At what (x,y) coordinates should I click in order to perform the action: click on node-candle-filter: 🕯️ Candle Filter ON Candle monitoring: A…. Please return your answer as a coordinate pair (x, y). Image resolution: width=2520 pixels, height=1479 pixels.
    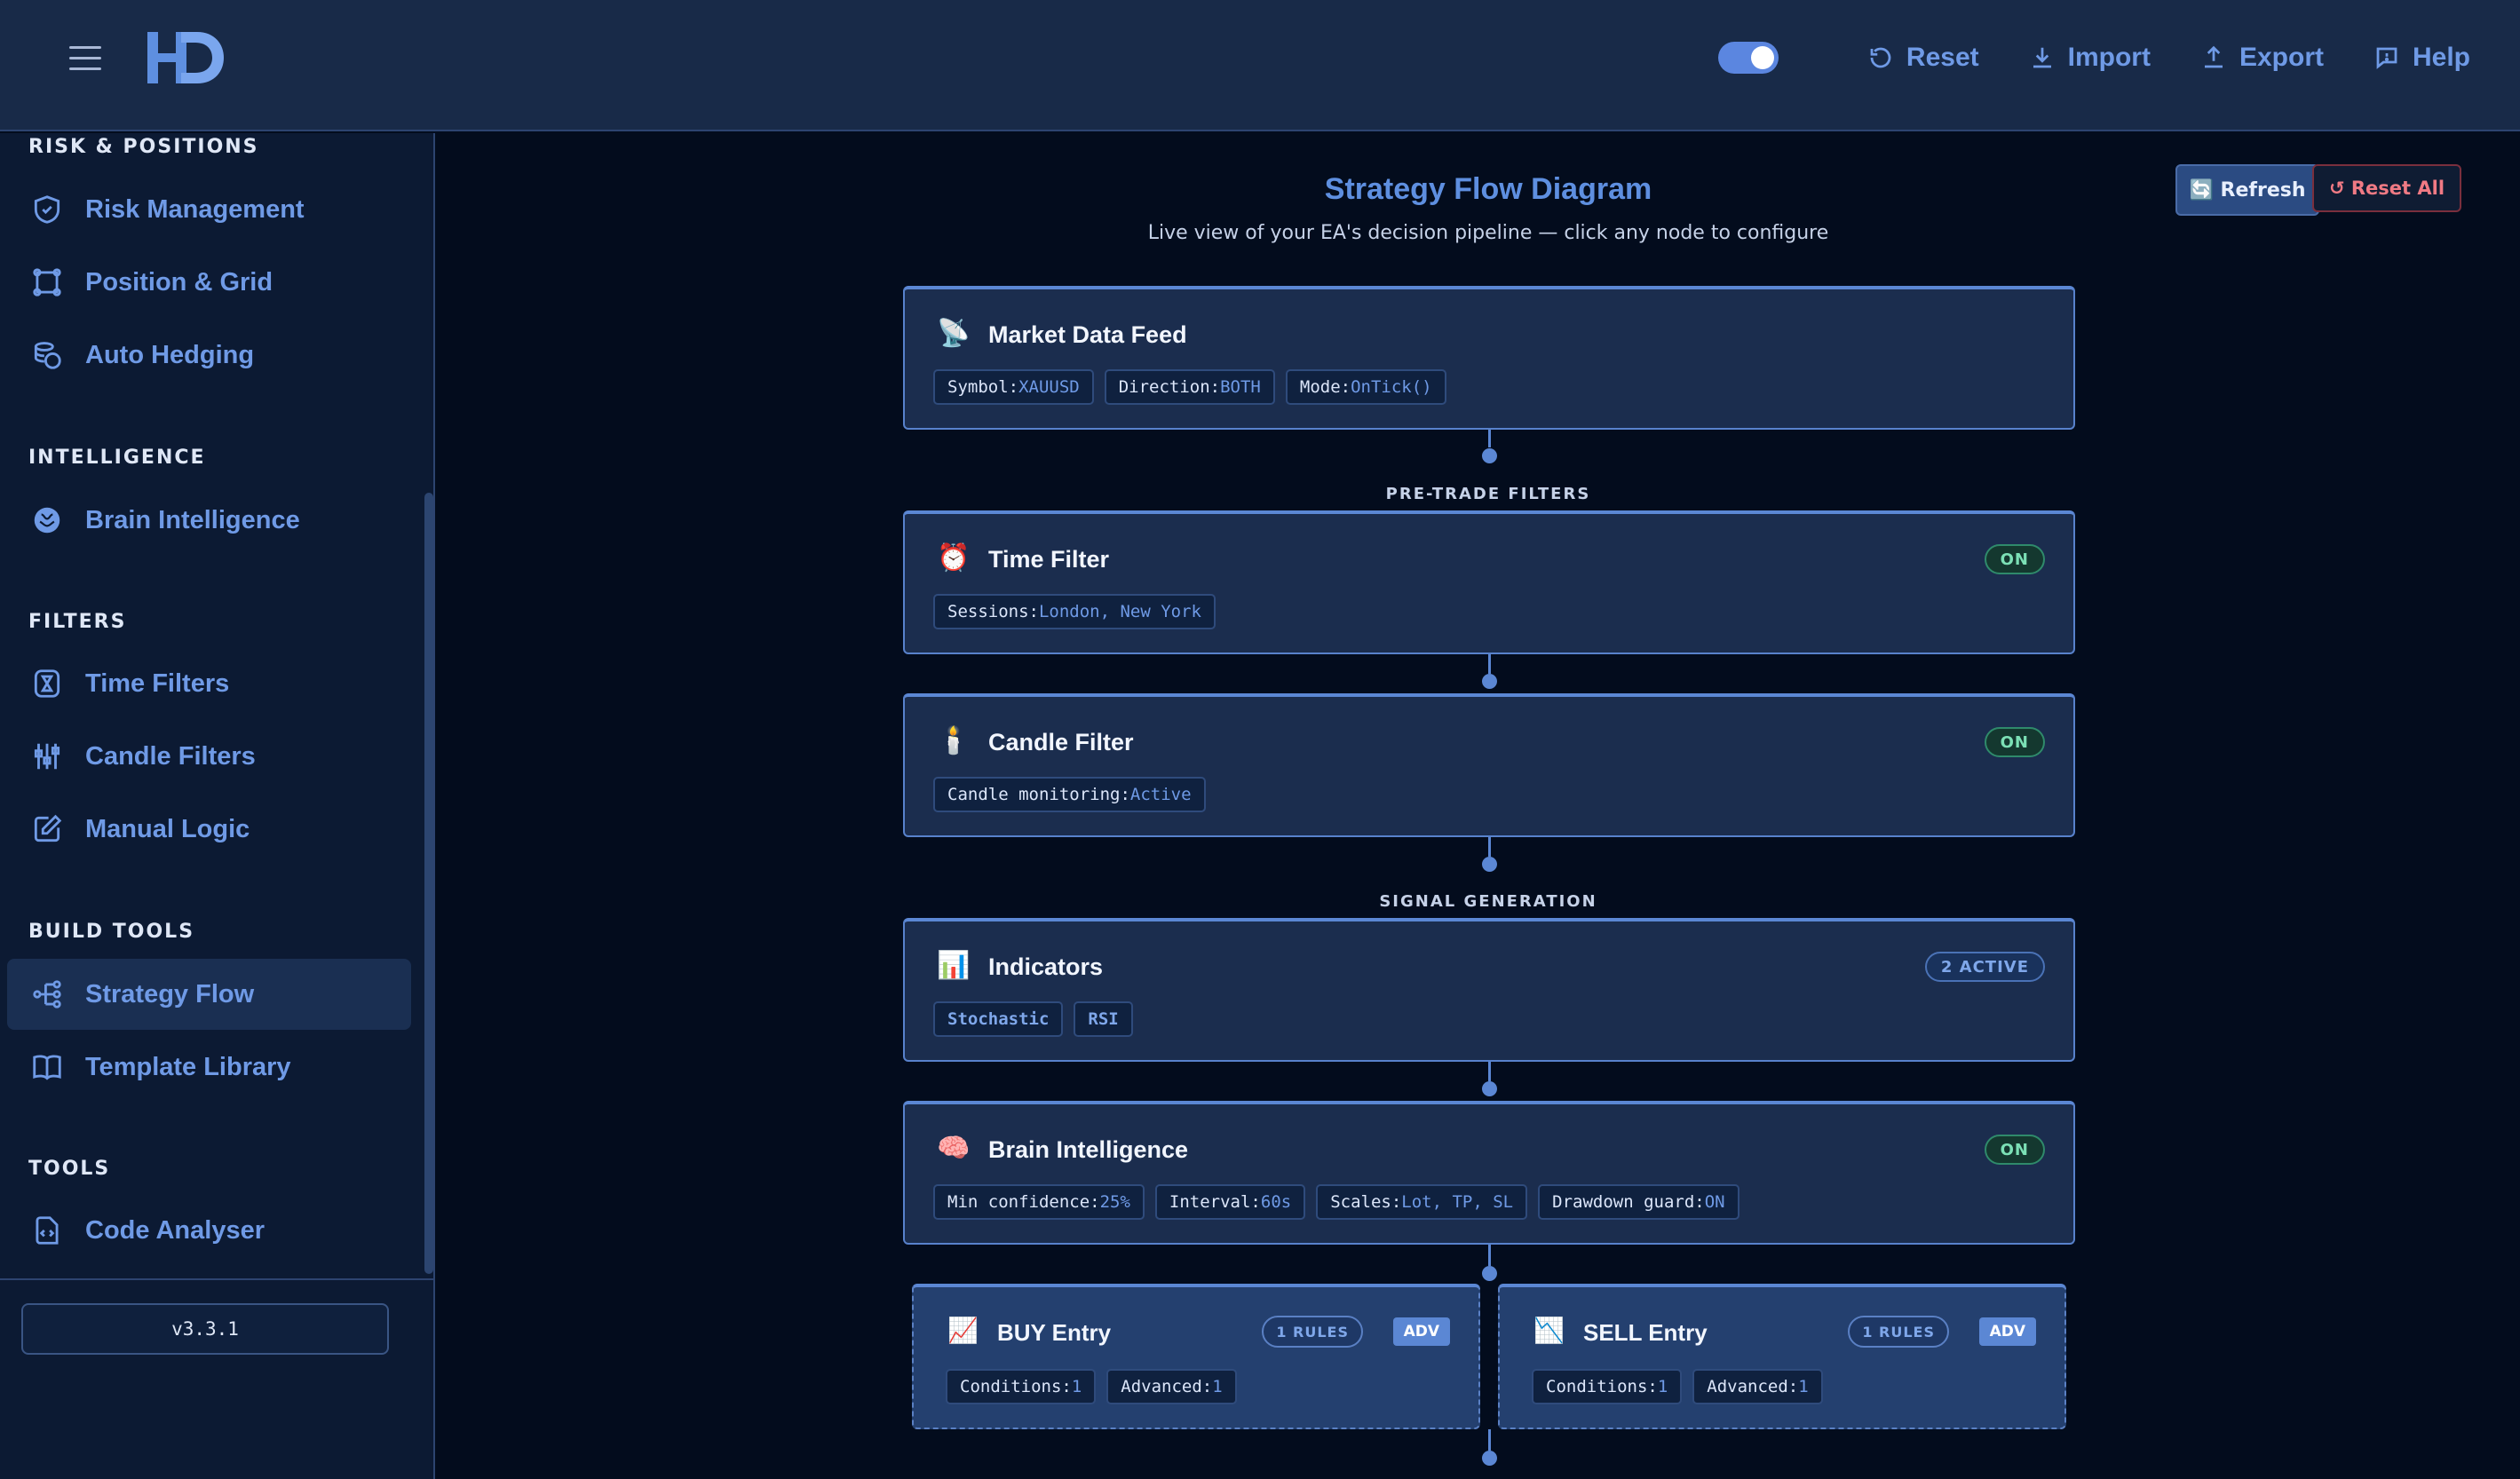
    Looking at the image, I should click on (1489, 765).